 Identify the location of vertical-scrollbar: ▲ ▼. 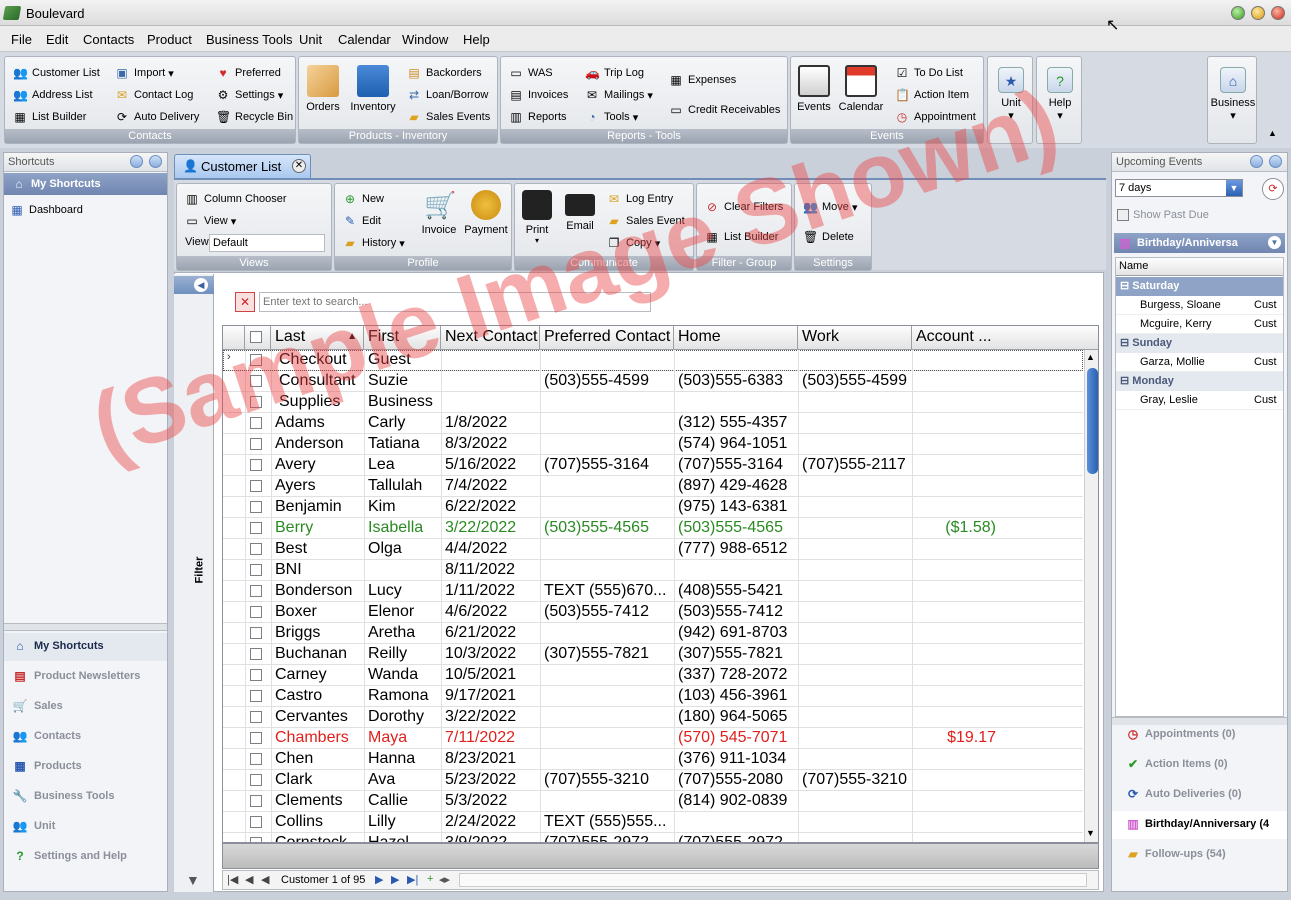
(1091, 596).